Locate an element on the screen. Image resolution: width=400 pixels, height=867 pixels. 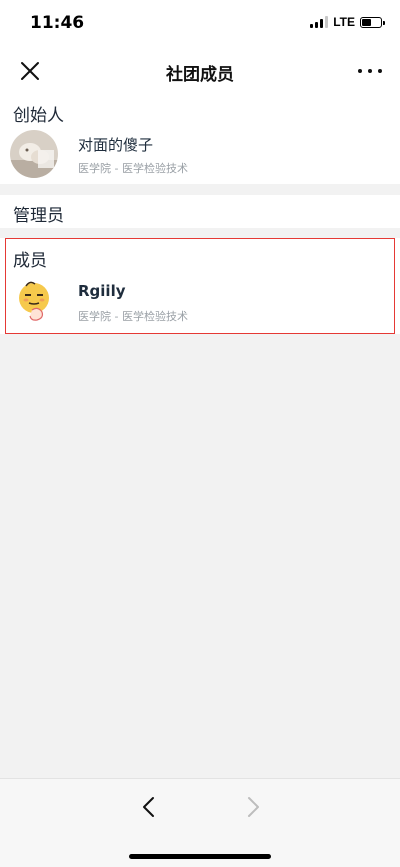
section-title-members: 成员 is located at coordinates (30, 261).